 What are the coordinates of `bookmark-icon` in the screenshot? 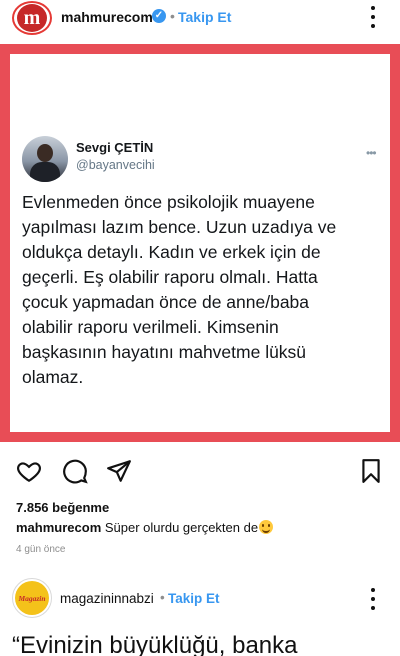 It's located at (371, 471).